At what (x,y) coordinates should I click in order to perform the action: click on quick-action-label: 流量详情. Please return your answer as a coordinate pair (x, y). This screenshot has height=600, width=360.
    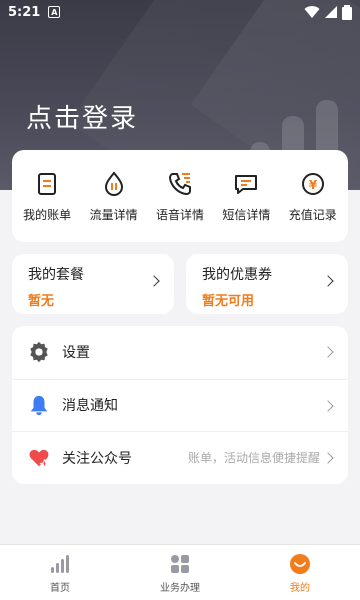
    Looking at the image, I should click on (113, 214).